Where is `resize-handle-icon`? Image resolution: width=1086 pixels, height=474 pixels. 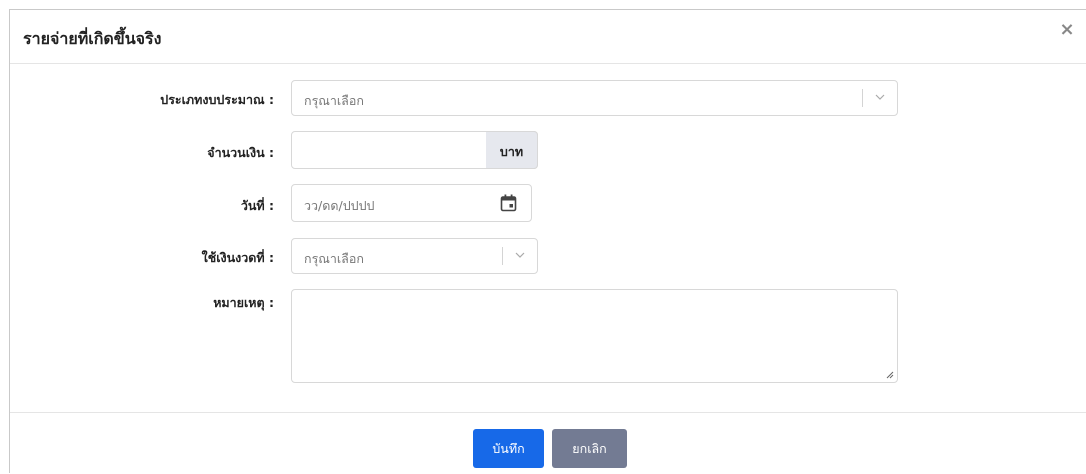
resize-handle-icon is located at coordinates (890, 375).